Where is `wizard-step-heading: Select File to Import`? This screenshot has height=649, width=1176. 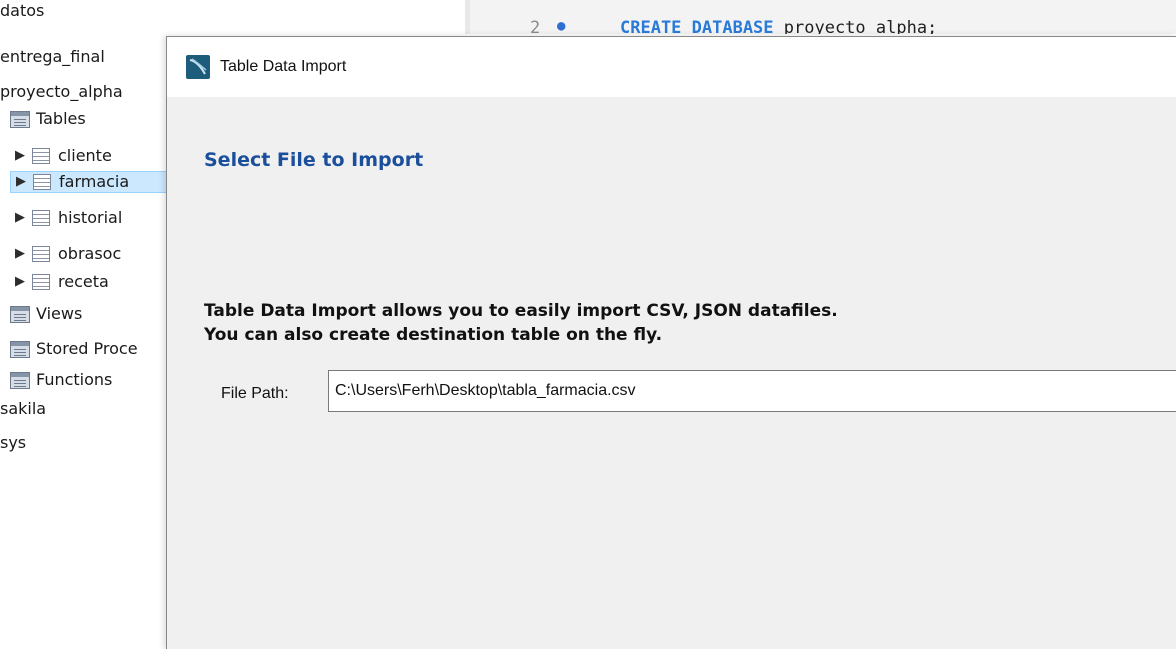 wizard-step-heading: Select File to Import is located at coordinates (314, 160).